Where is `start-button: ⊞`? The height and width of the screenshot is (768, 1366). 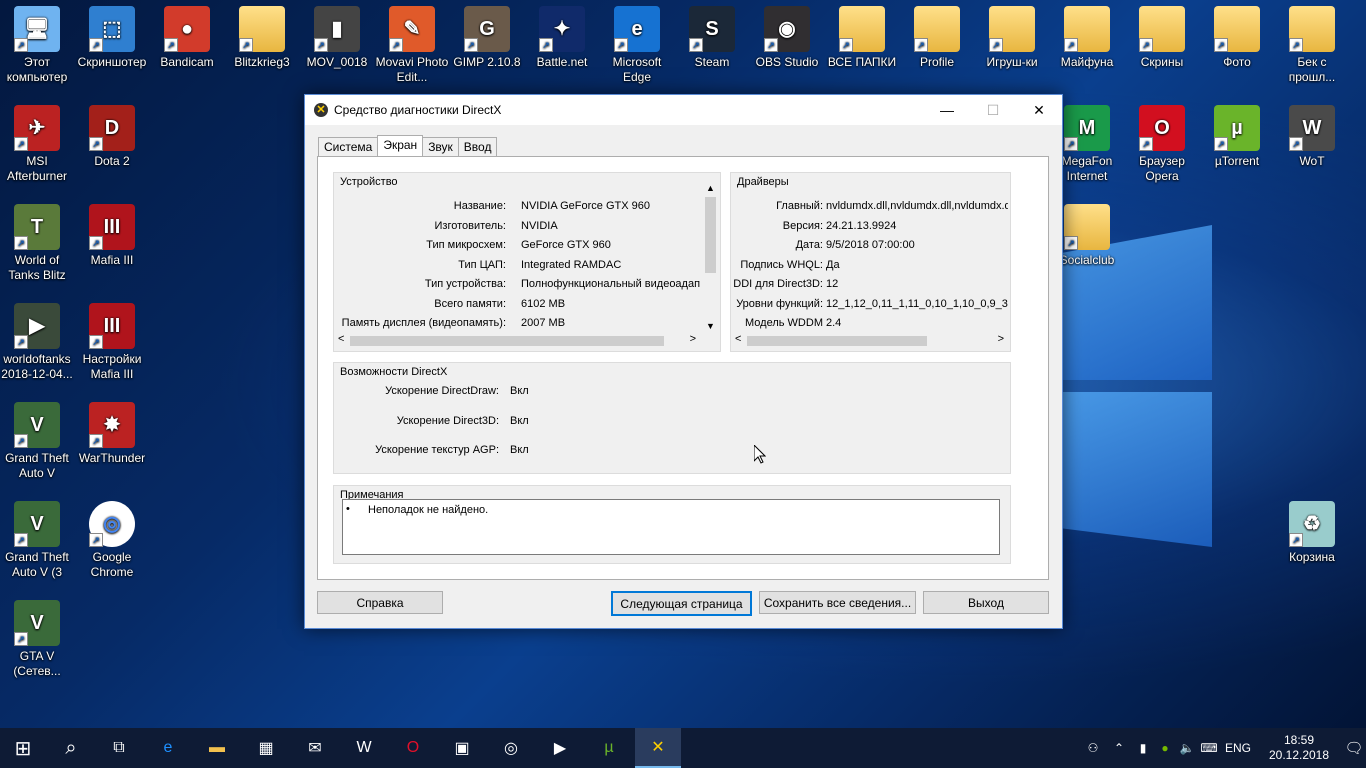
start-button: ⊞ is located at coordinates (23, 748).